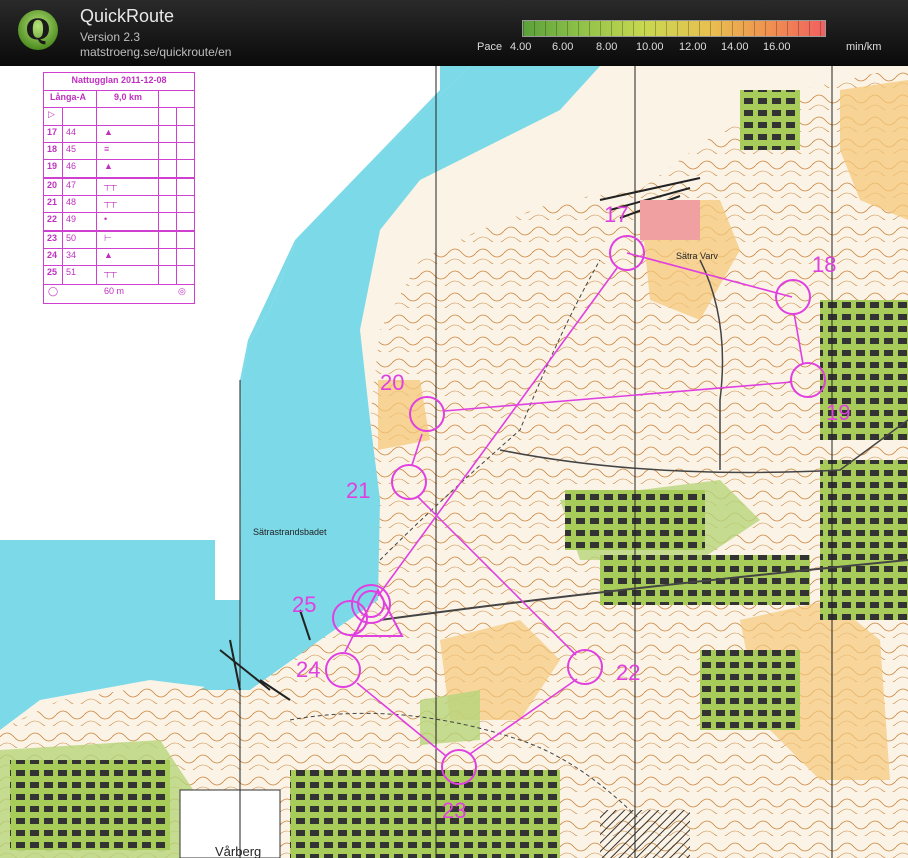  I want to click on pace-tick: 12.00, so click(693, 47).